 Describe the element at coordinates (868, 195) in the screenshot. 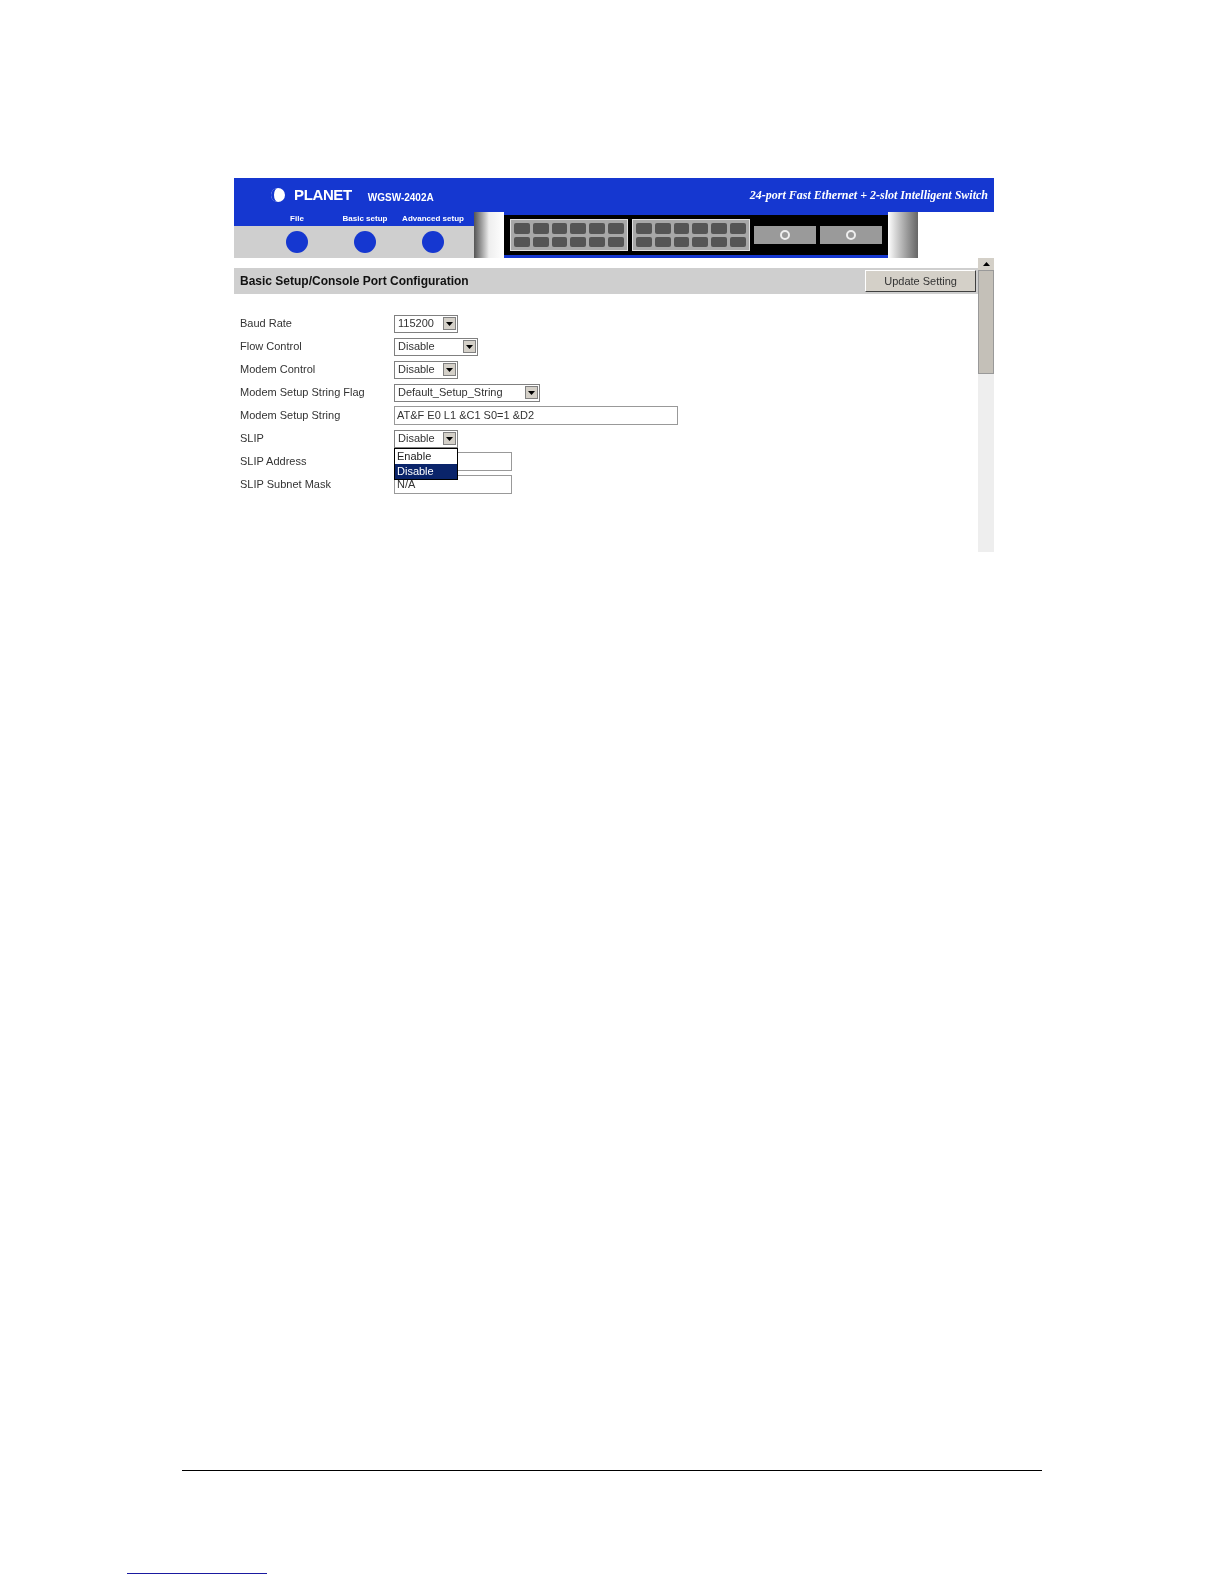

I see `product-title: 24-port Fast Ethernet + 2-slot Intelligent Switch` at that location.